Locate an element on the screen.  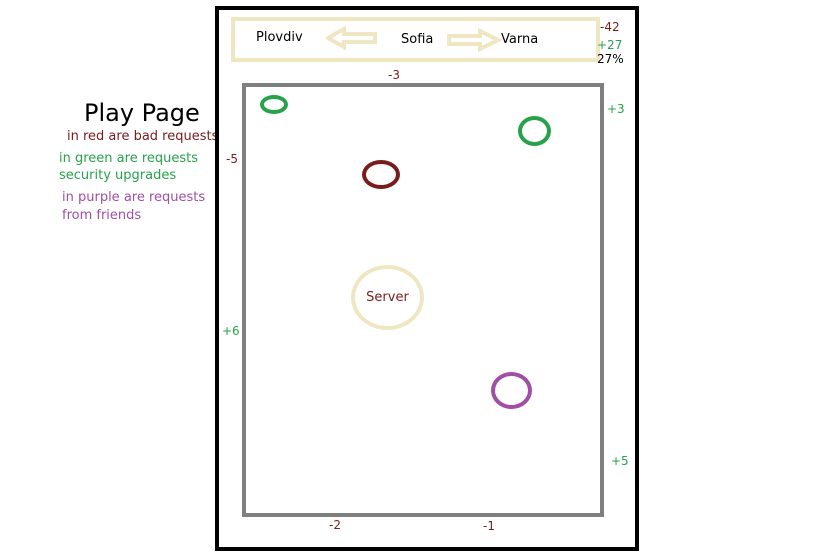
city-plovdiv: Plovdiv is located at coordinates (279, 37).